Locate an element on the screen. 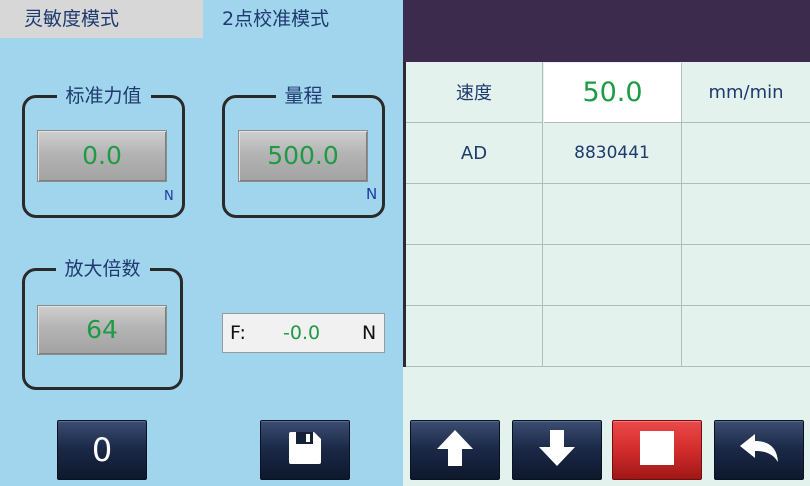 The height and width of the screenshot is (486, 810). move-up-button is located at coordinates (455, 450).